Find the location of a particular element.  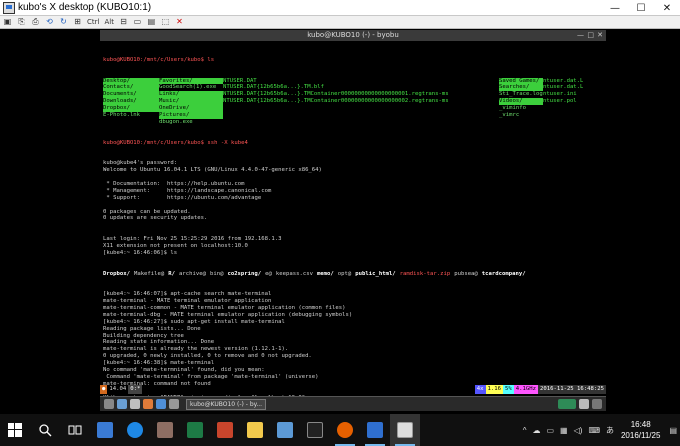

taskbar-app-file-manager is located at coordinates (105, 430).